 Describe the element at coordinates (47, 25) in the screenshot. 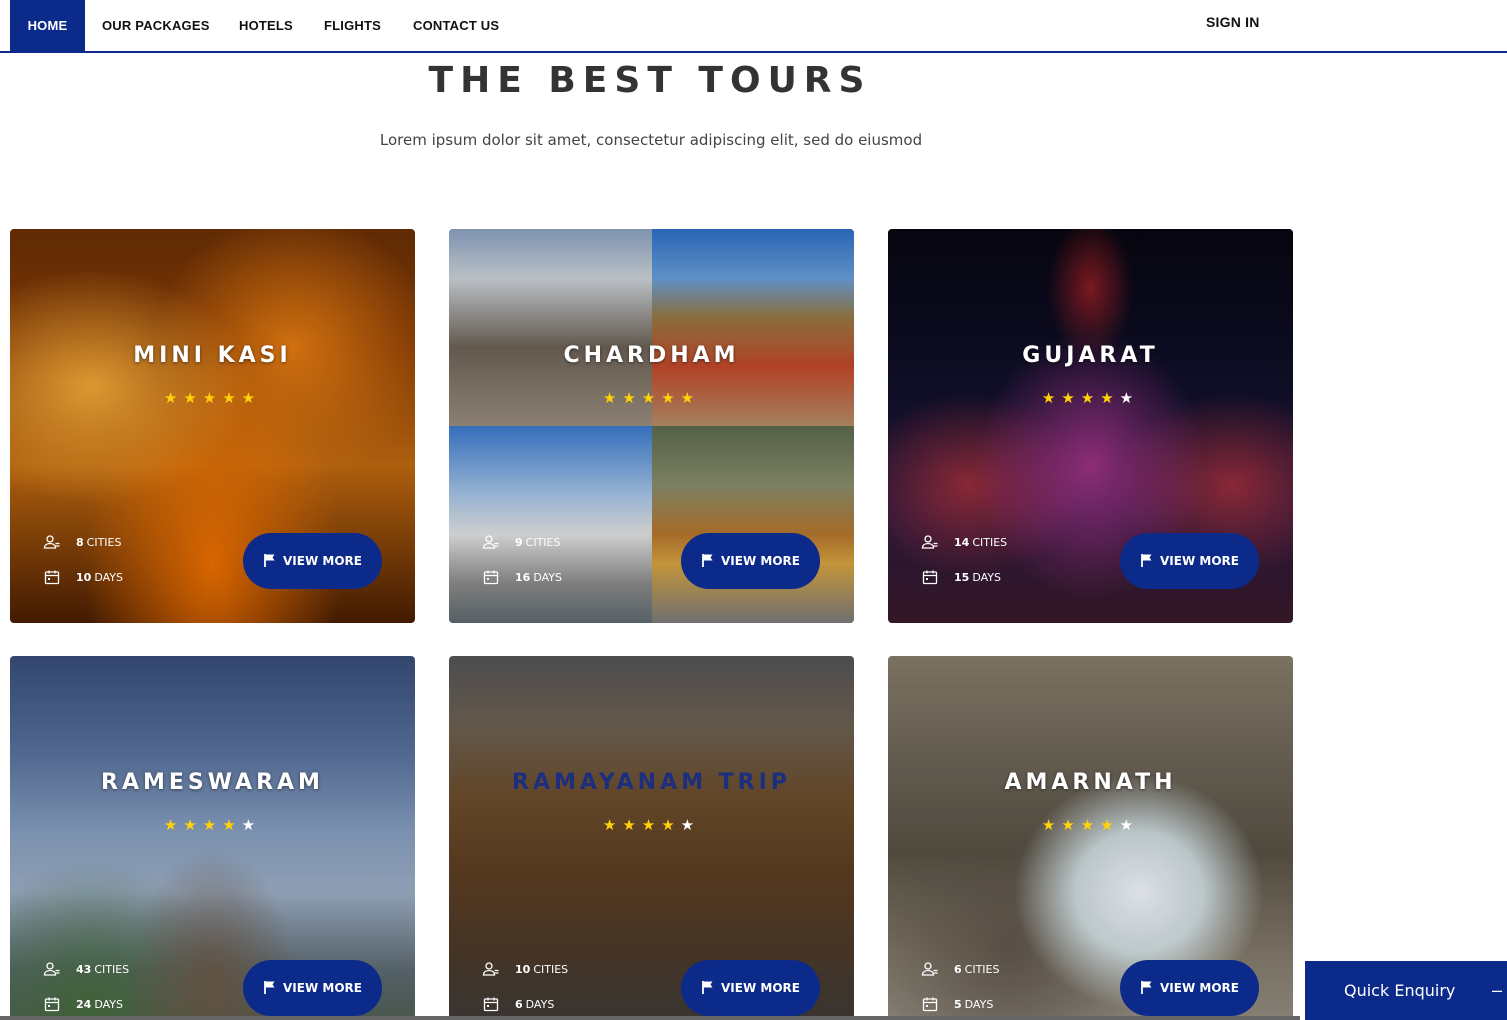

I see `nav-home: HOME` at that location.